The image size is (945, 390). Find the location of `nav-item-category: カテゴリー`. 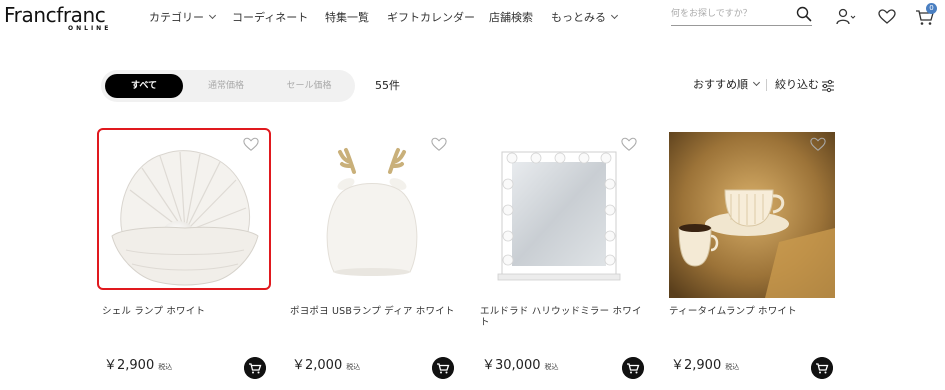

nav-item-category: カテゴリー is located at coordinates (183, 18).